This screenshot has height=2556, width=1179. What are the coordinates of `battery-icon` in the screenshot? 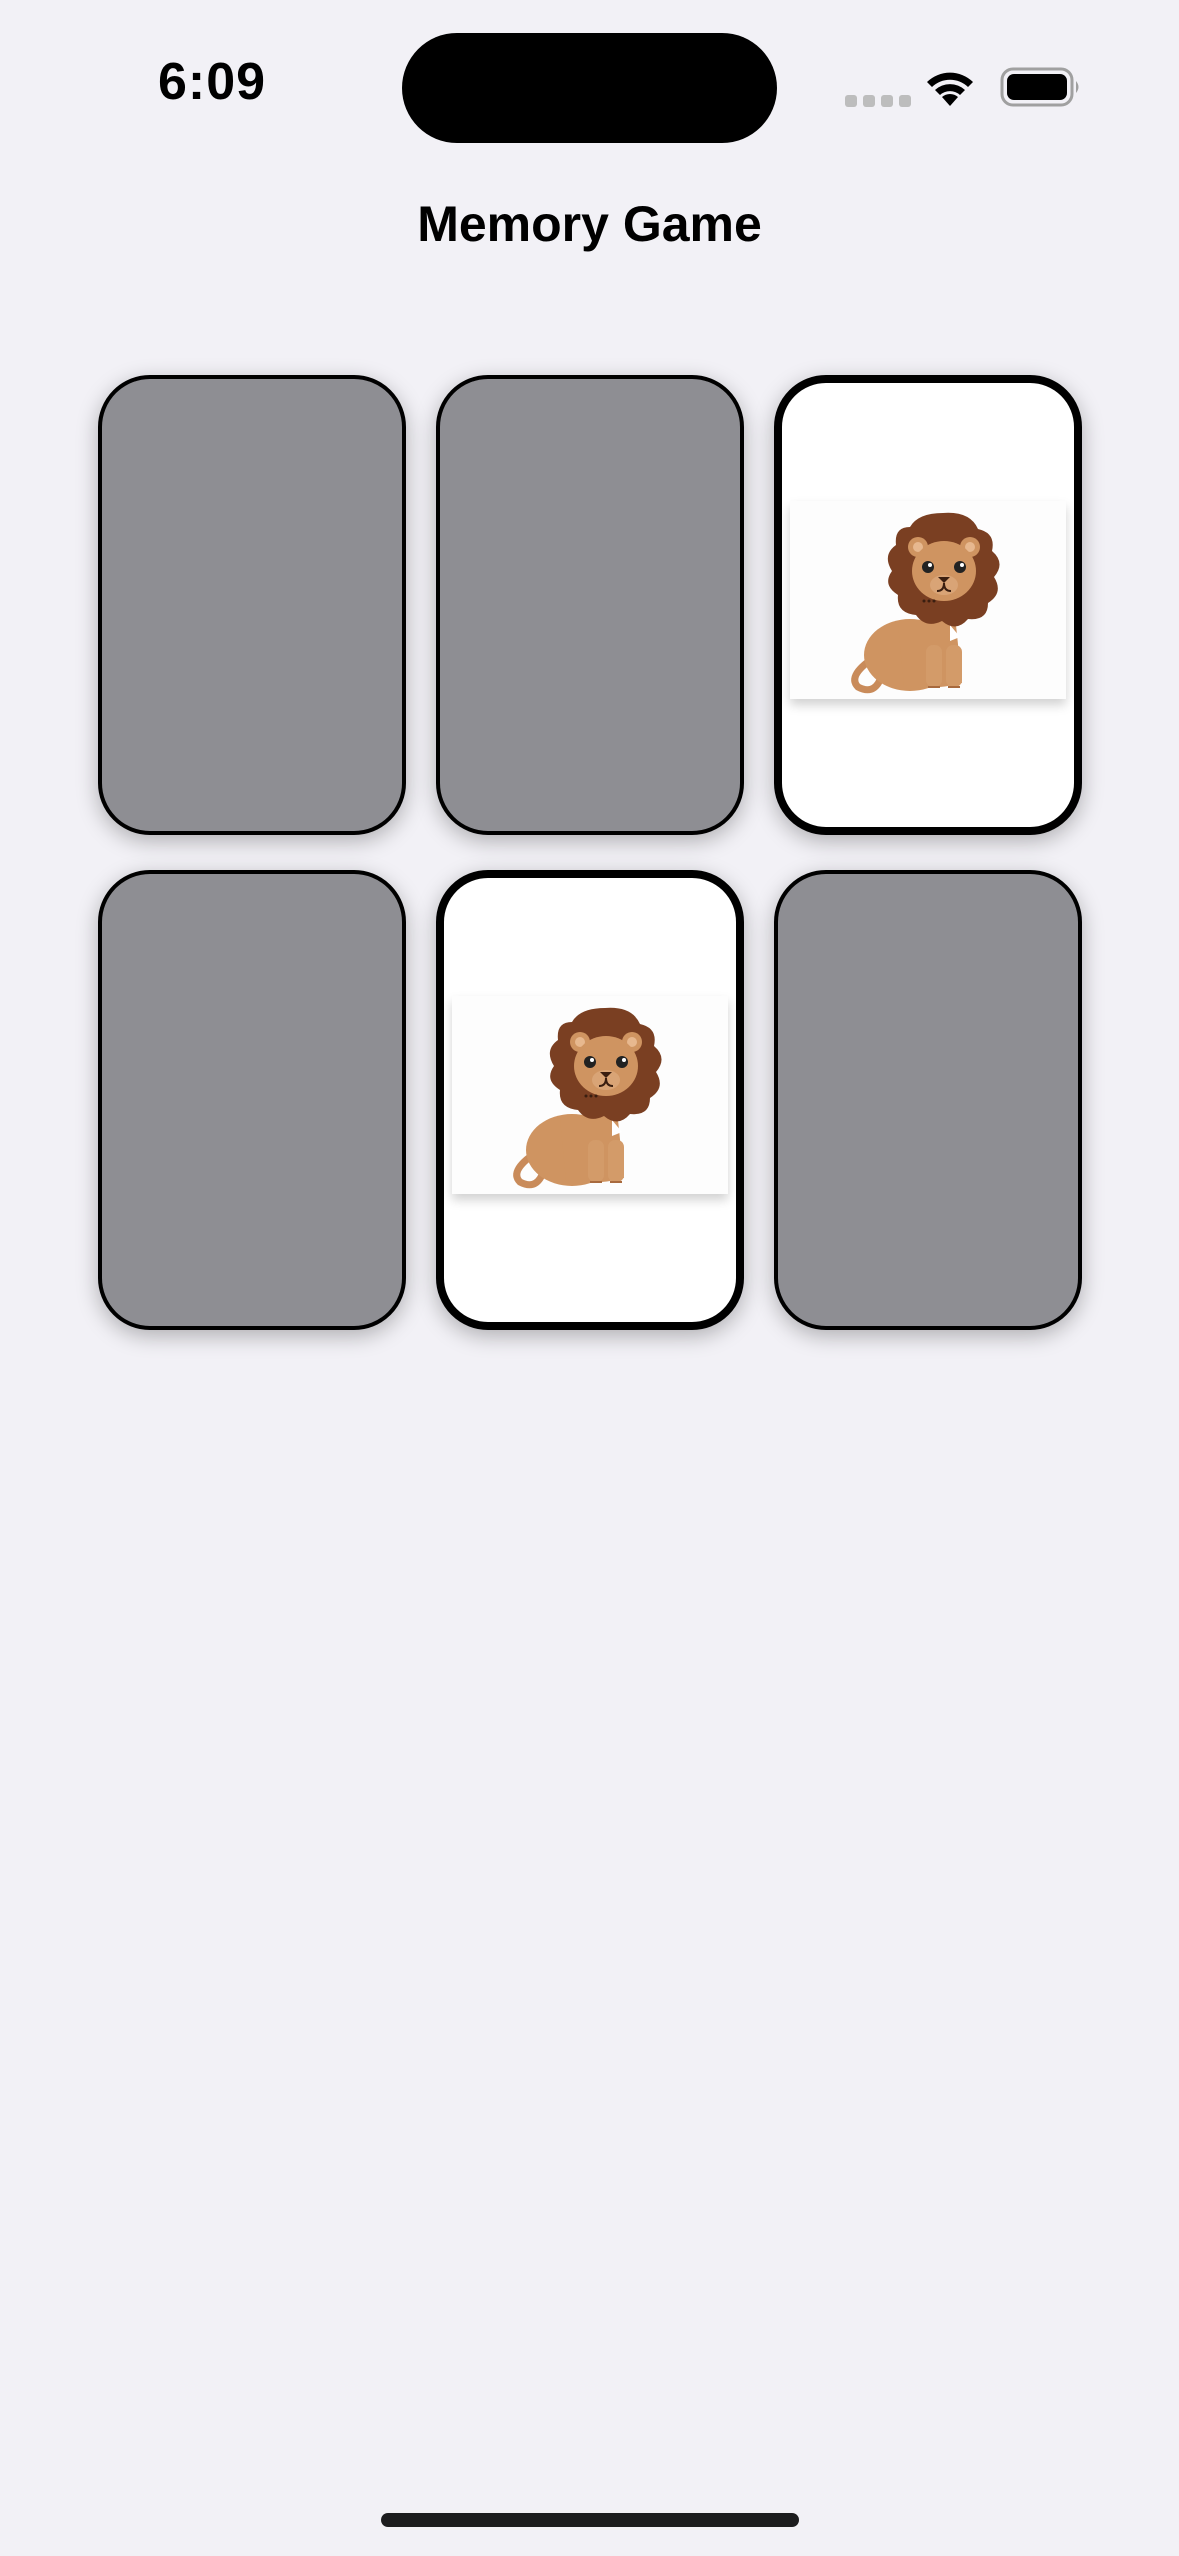 It's located at (1039, 87).